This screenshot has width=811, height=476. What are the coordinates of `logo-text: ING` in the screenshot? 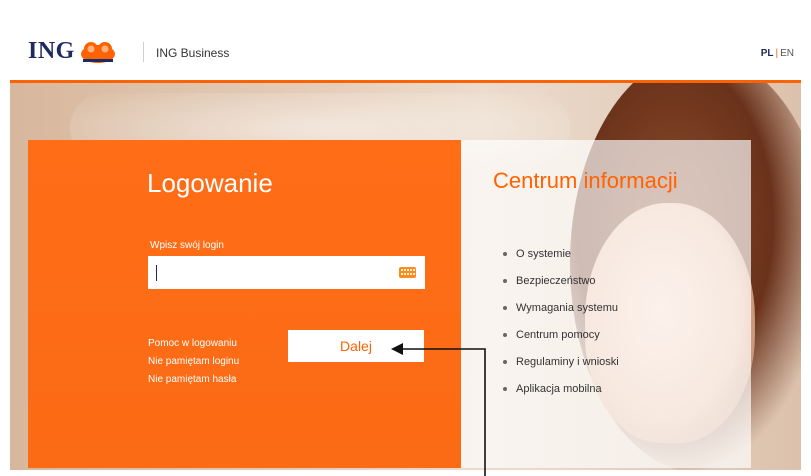 It's located at (51, 51).